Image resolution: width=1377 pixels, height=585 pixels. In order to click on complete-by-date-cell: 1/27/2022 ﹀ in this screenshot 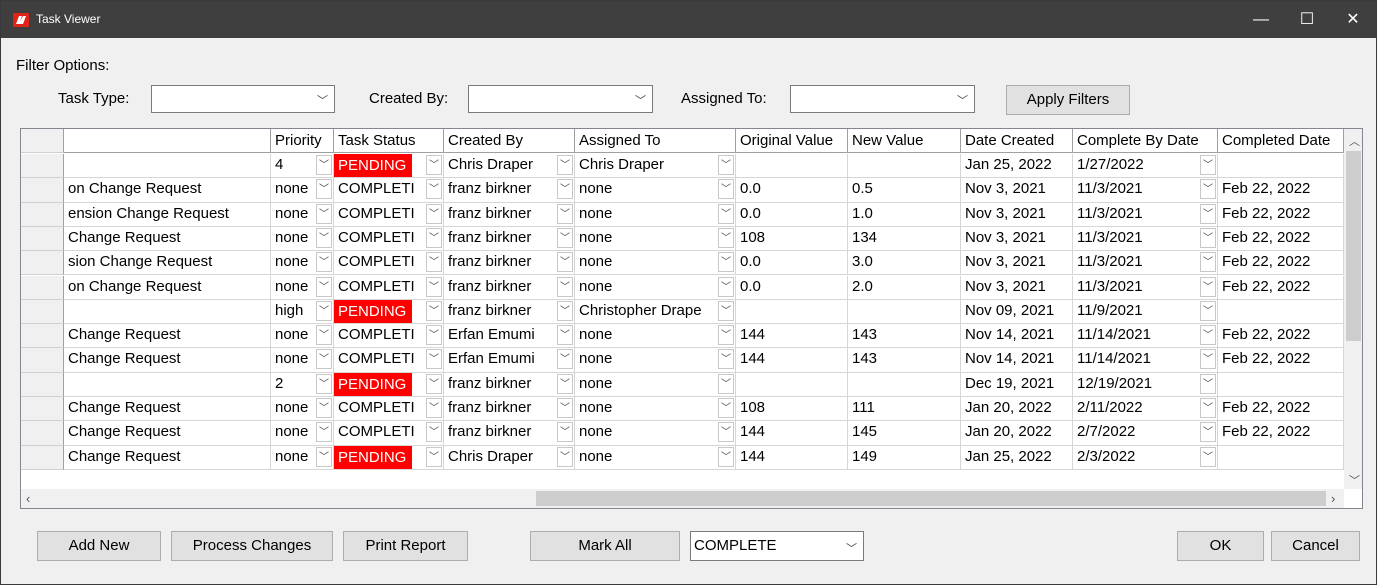, I will do `click(1145, 166)`.